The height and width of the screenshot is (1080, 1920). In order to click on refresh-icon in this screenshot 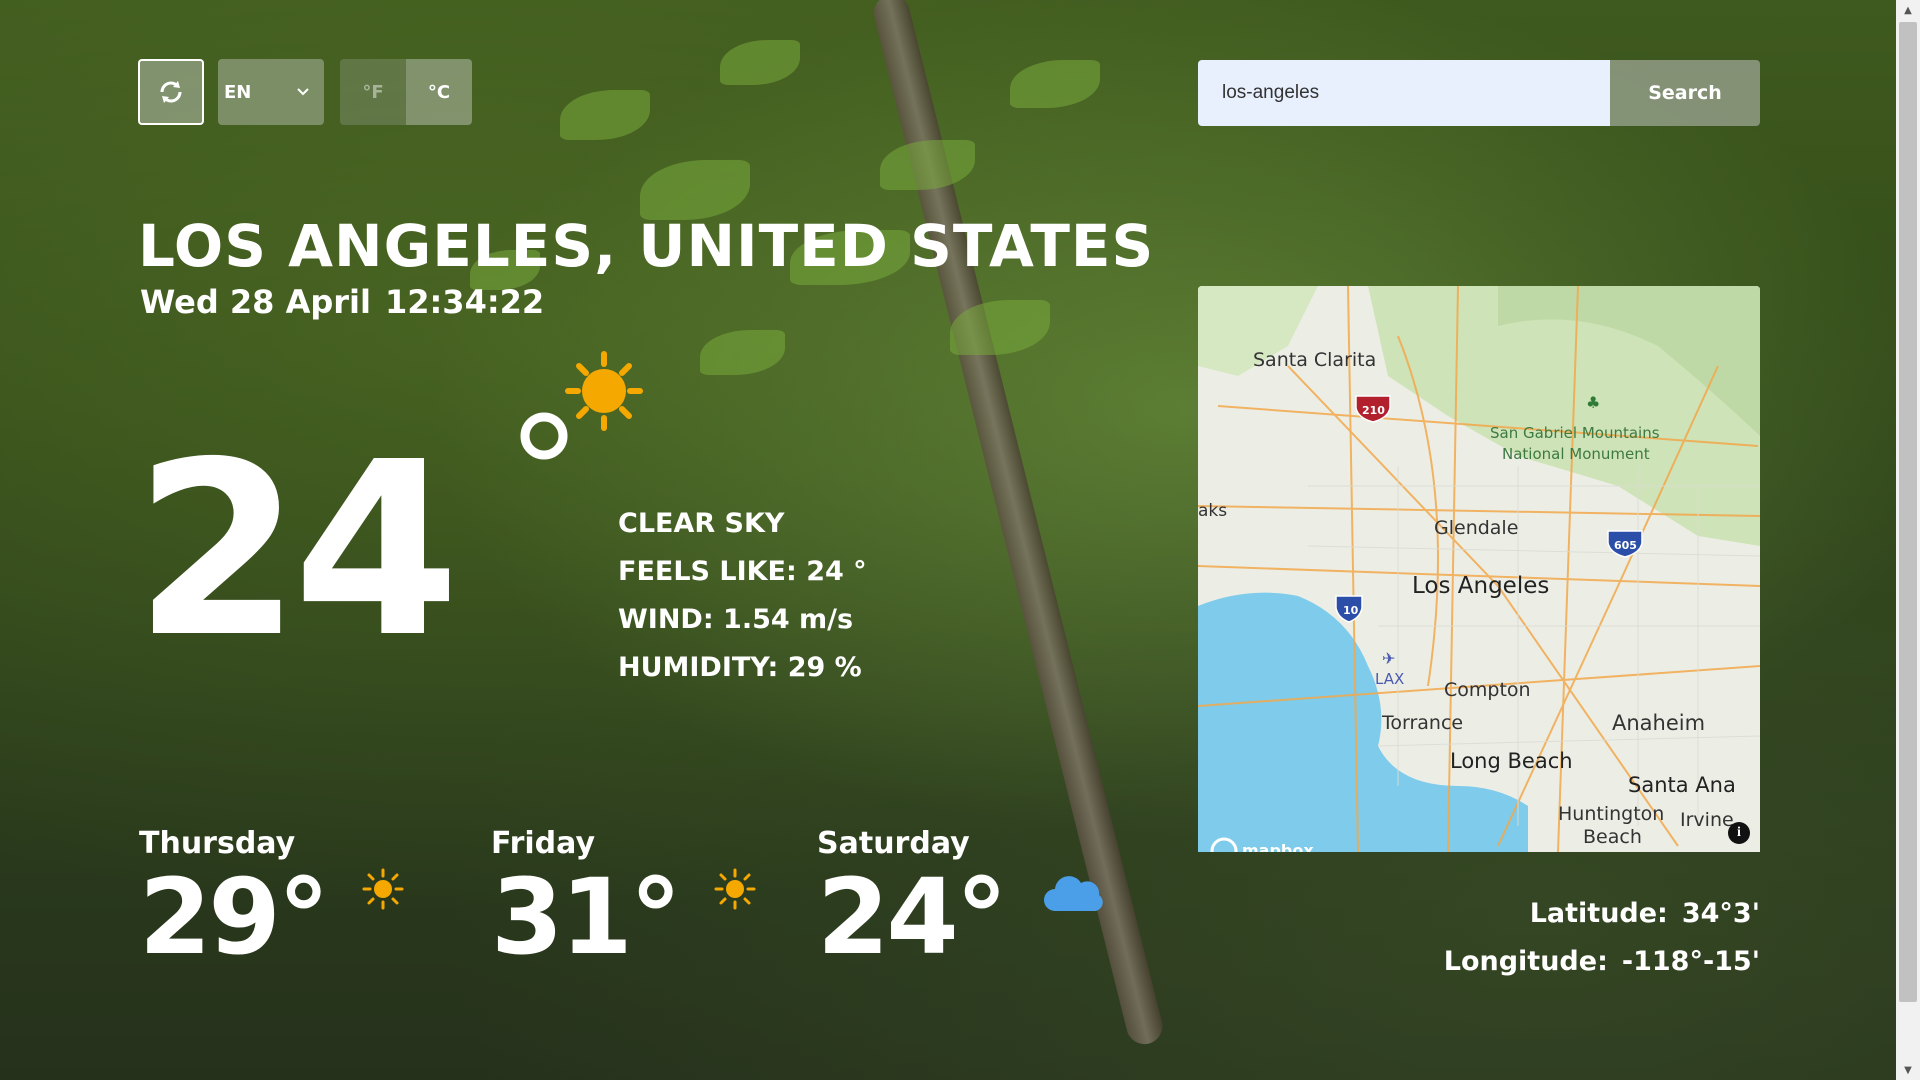, I will do `click(171, 92)`.